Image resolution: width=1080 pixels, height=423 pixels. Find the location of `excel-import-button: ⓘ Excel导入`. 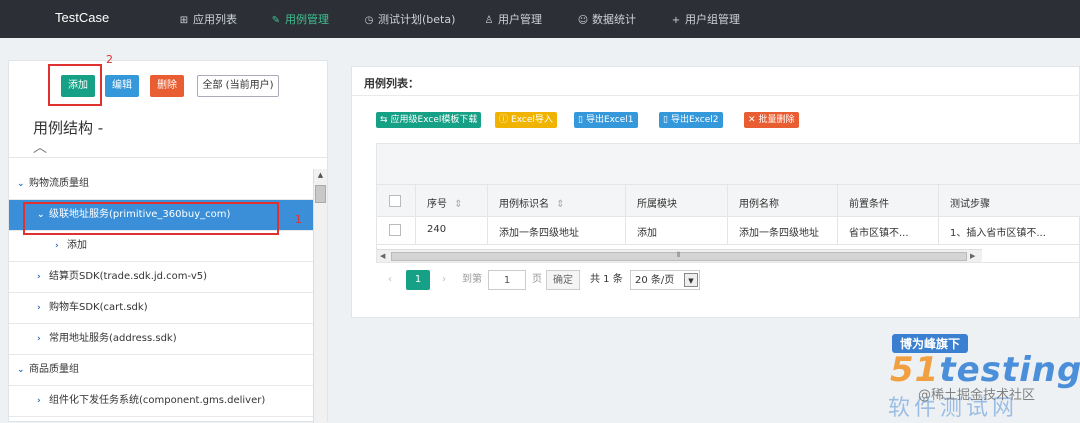

excel-import-button: ⓘ Excel导入 is located at coordinates (526, 120).